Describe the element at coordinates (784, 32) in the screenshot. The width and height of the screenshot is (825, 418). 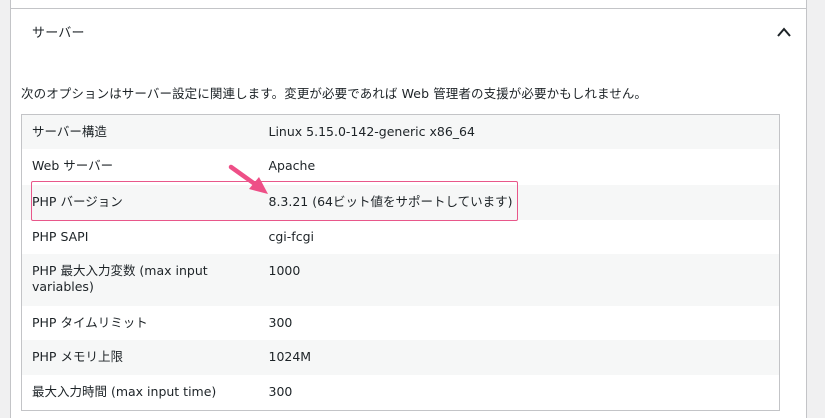
I see `chevron-up-icon` at that location.